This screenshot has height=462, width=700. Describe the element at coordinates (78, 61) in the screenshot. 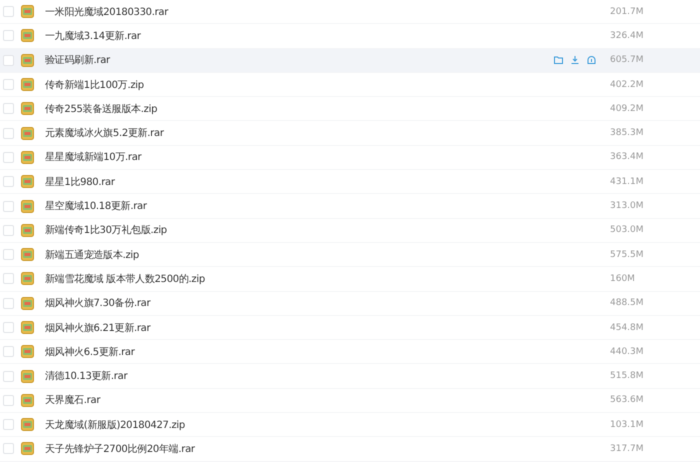

I see `file-name: 验证码刷新.rar` at that location.